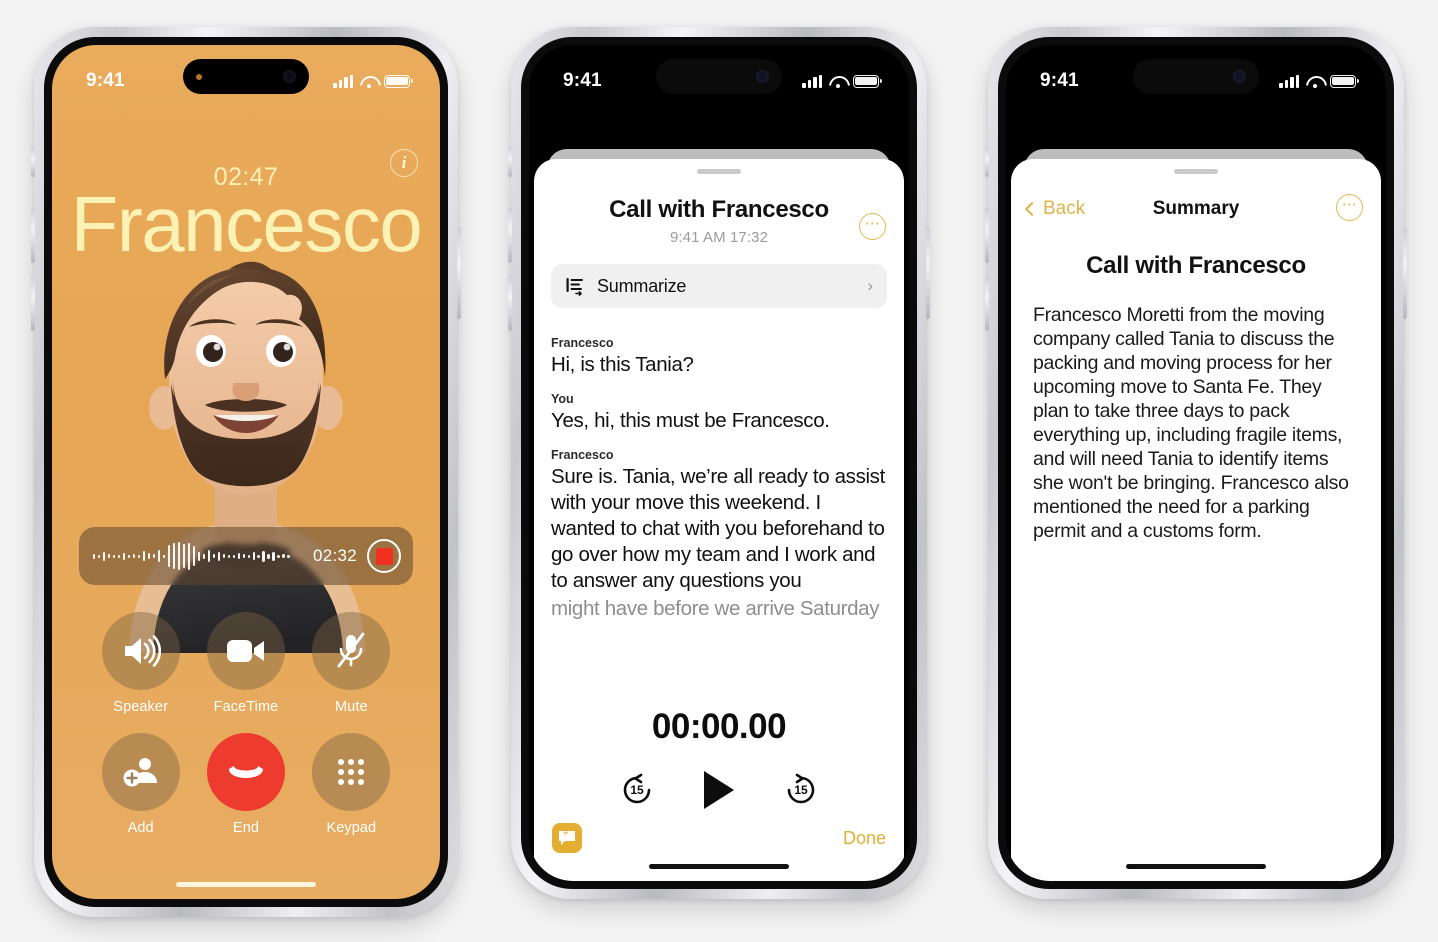  What do you see at coordinates (140, 772) in the screenshot?
I see `add-person-icon` at bounding box center [140, 772].